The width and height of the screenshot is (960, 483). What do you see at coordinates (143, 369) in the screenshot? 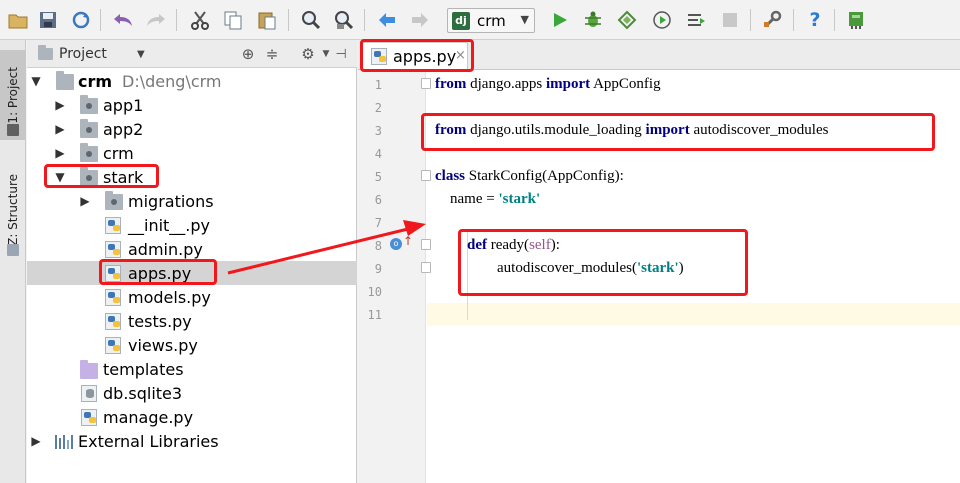
I see `tree-item-label: templates` at bounding box center [143, 369].